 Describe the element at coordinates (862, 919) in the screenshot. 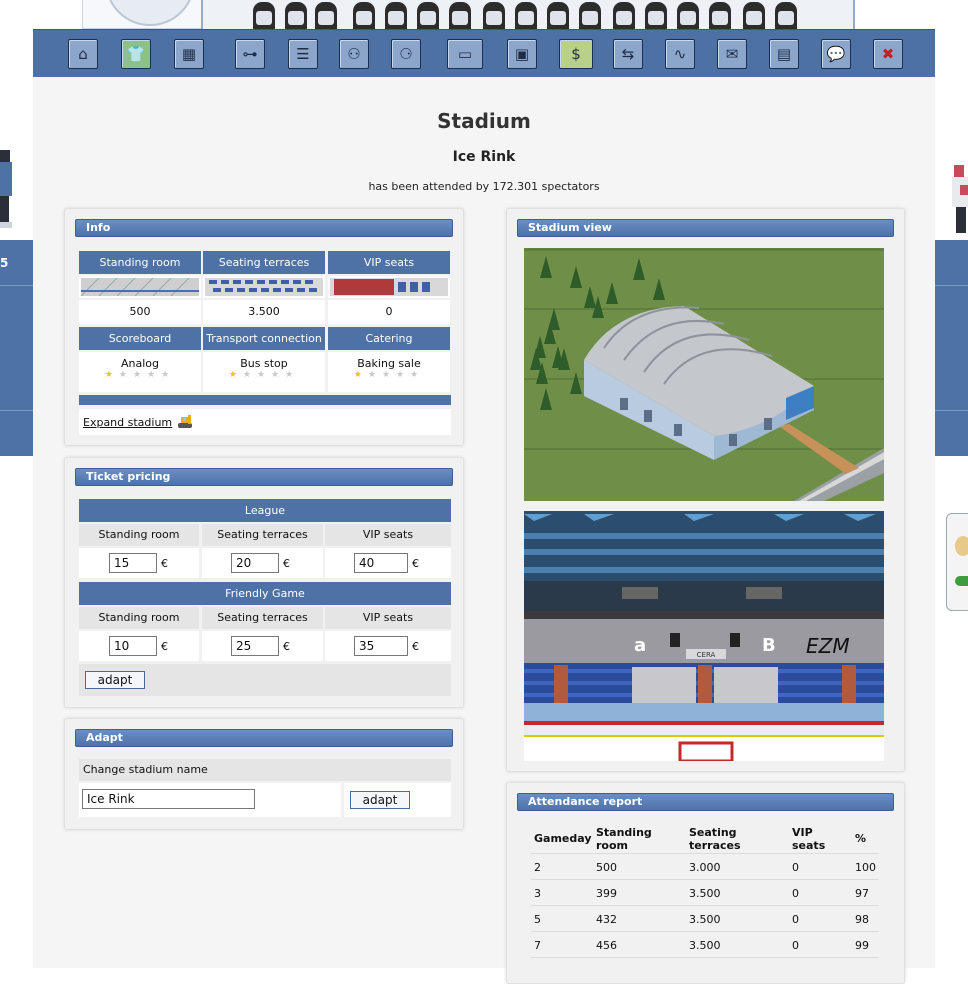

I see `percent-cell: 98` at that location.